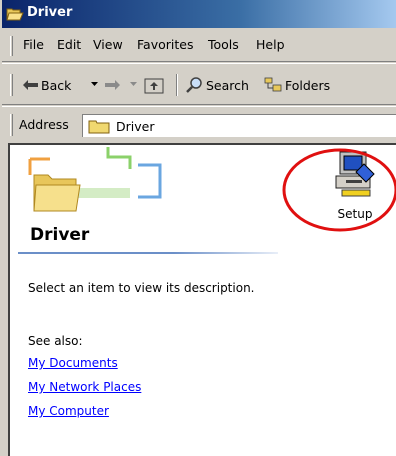 The height and width of the screenshot is (456, 396). I want to click on addressbar-grip, so click(11, 125).